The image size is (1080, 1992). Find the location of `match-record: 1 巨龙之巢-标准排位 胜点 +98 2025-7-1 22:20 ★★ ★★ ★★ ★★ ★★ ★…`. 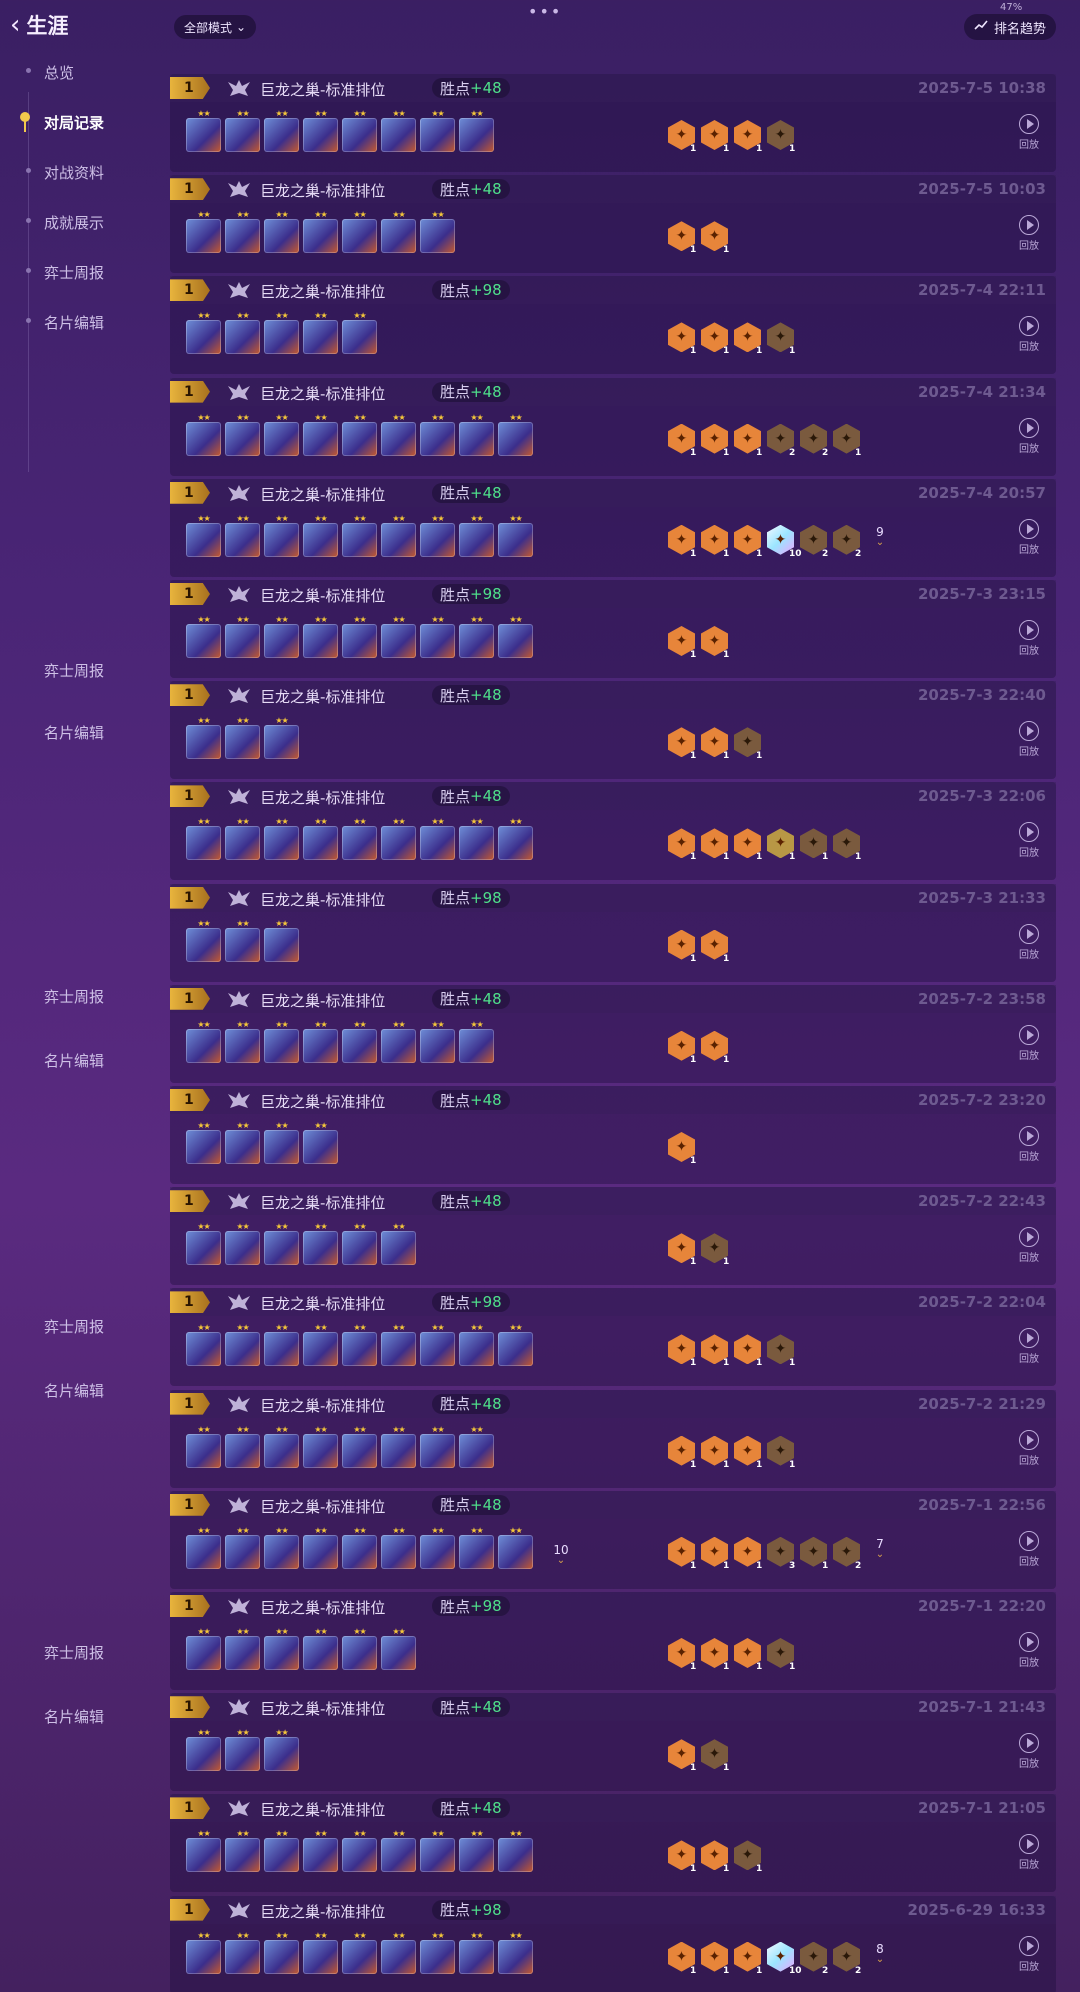

match-record: 1 巨龙之巢-标准排位 胜点 +98 2025-7-1 22:20 ★★ ★★ ★★ ★★ ★★ ★… is located at coordinates (613, 1641).